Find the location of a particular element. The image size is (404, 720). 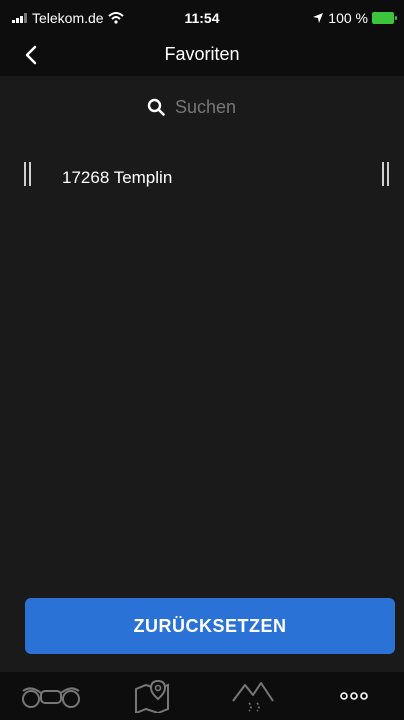

status-right: 100 % is located at coordinates (354, 18).